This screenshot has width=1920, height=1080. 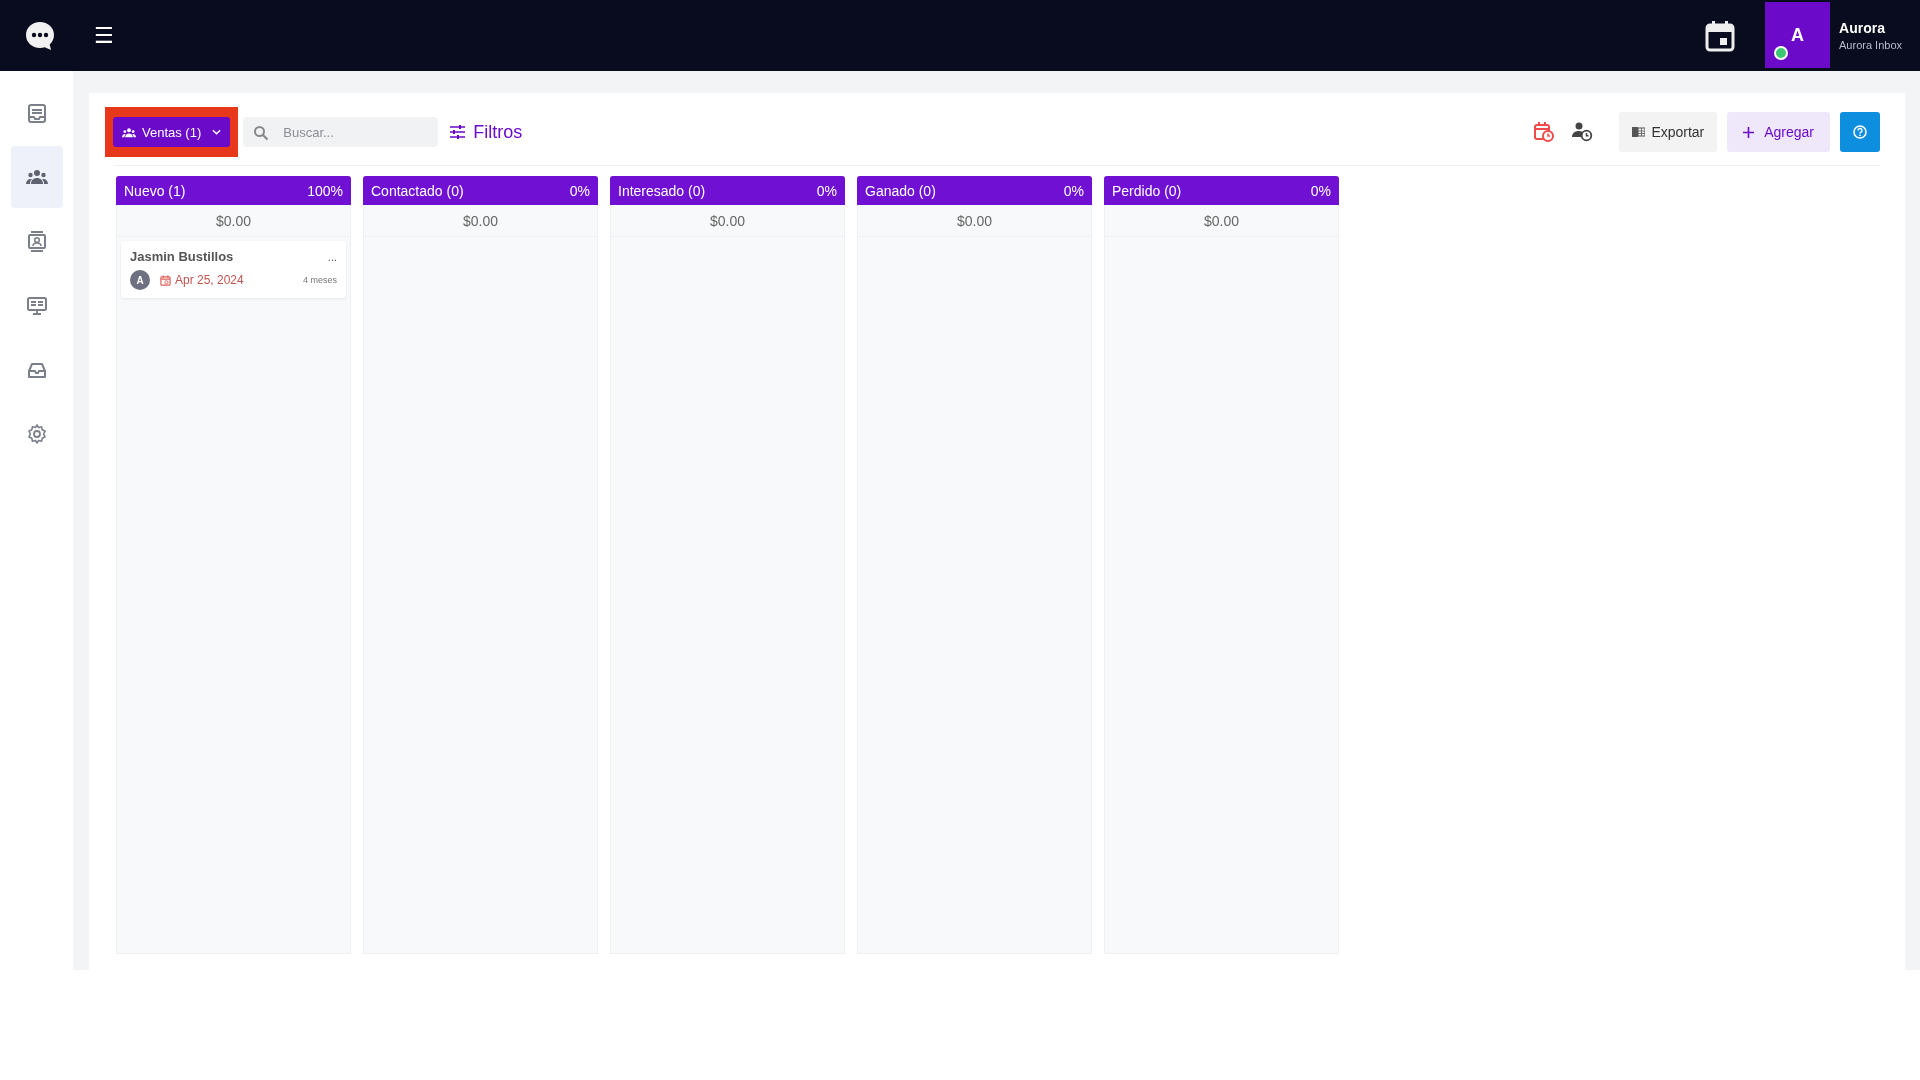 What do you see at coordinates (36, 305) in the screenshot?
I see `monitor-icon` at bounding box center [36, 305].